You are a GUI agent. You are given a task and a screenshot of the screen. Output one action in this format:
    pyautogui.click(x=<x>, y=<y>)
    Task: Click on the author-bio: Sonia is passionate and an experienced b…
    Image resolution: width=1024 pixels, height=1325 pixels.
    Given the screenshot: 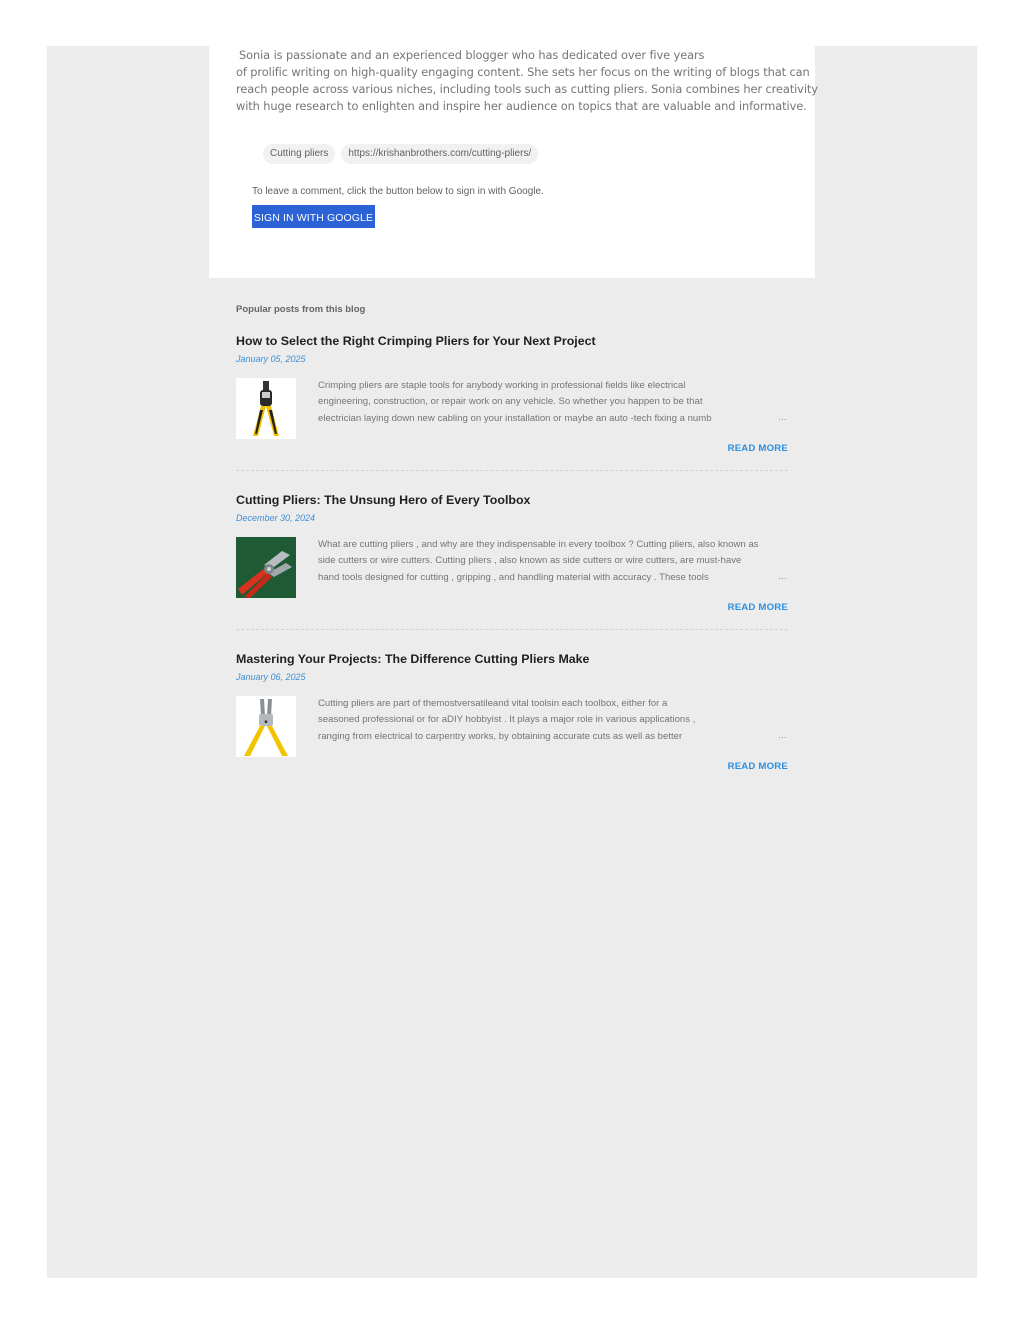 What is the action you would take?
    pyautogui.click(x=527, y=81)
    